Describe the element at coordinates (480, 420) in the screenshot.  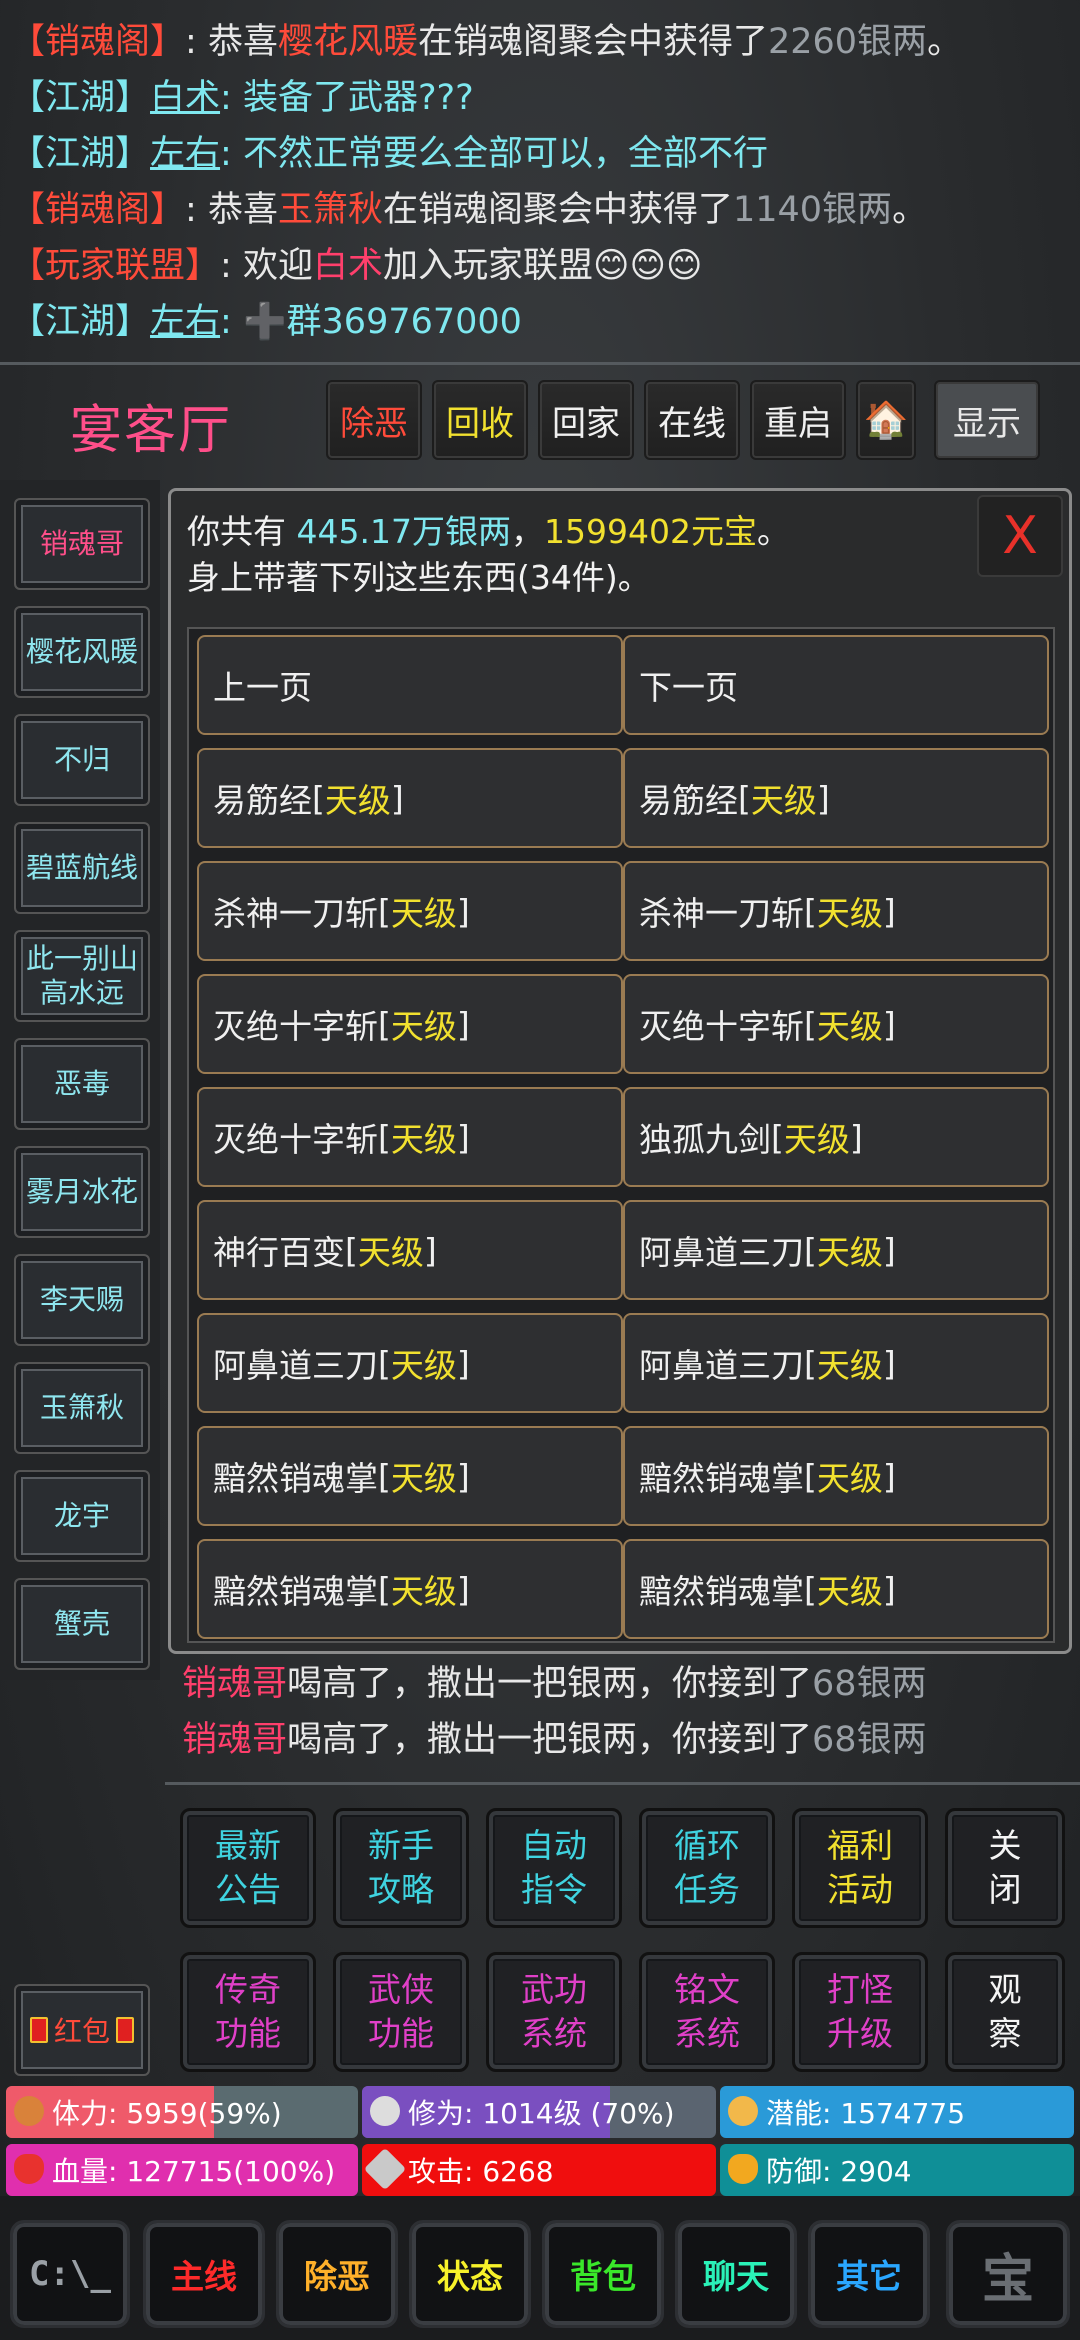
I see `recycle-button: 回收` at that location.